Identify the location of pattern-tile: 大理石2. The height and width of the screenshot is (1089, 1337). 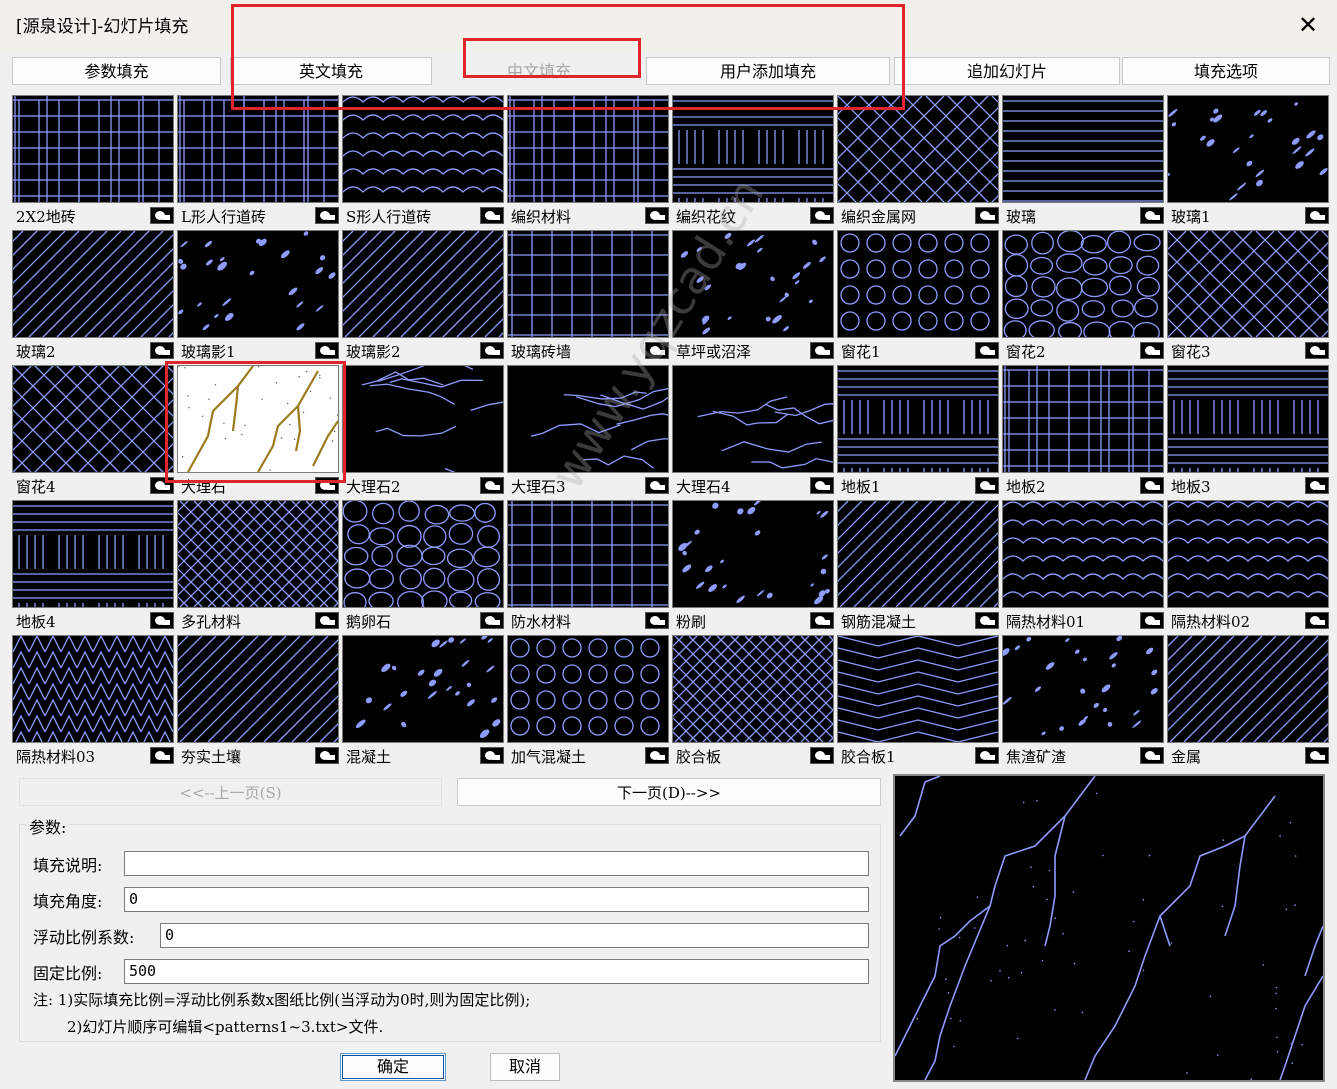
(424, 431).